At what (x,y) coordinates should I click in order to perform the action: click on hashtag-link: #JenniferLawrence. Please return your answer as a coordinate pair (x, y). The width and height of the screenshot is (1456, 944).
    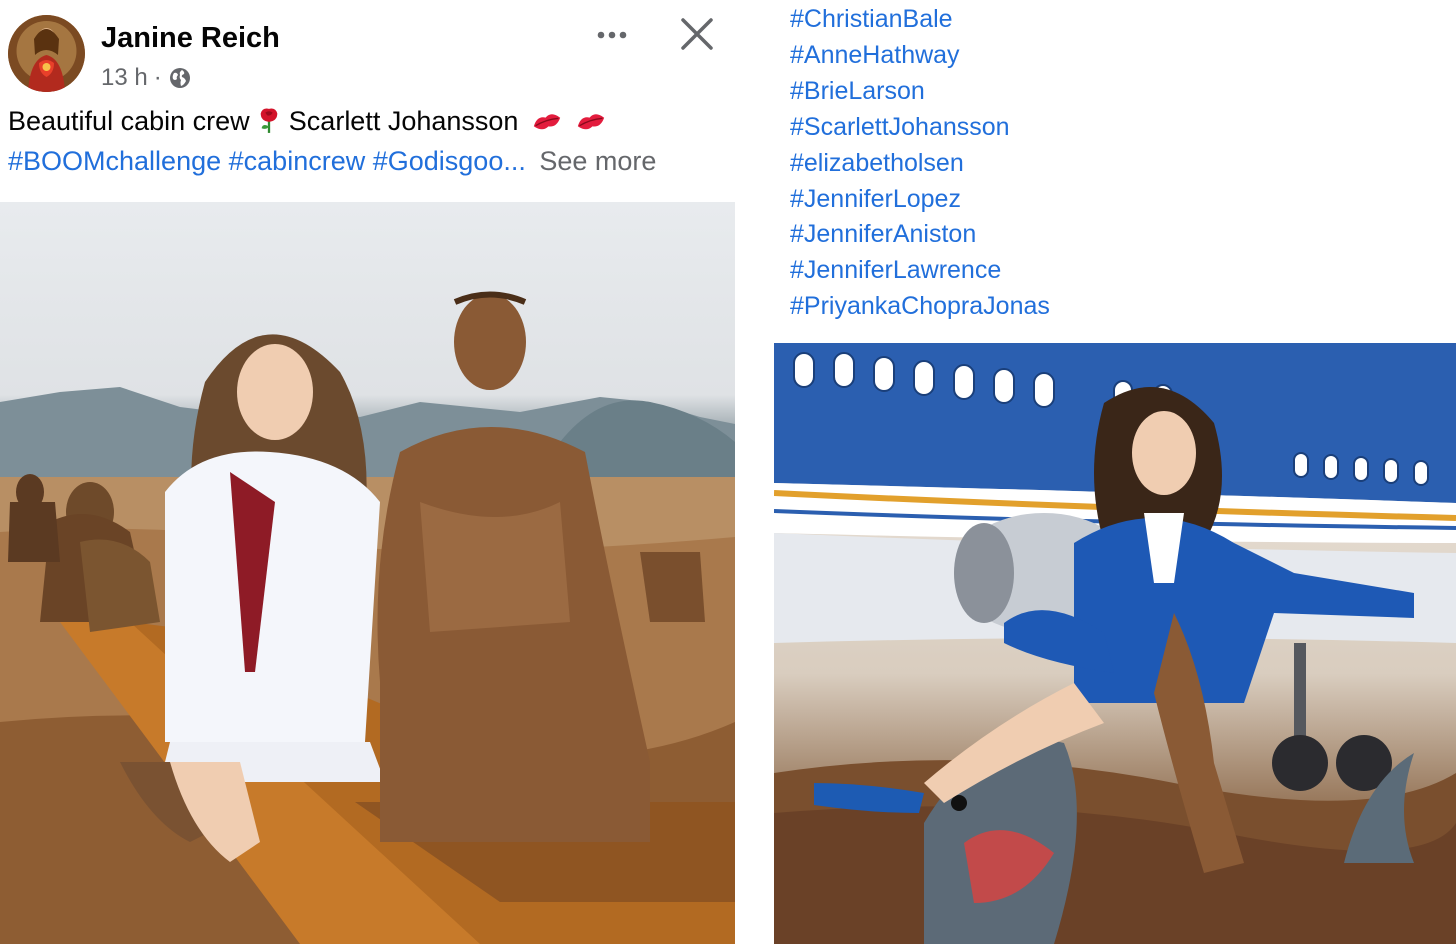
    Looking at the image, I should click on (920, 271).